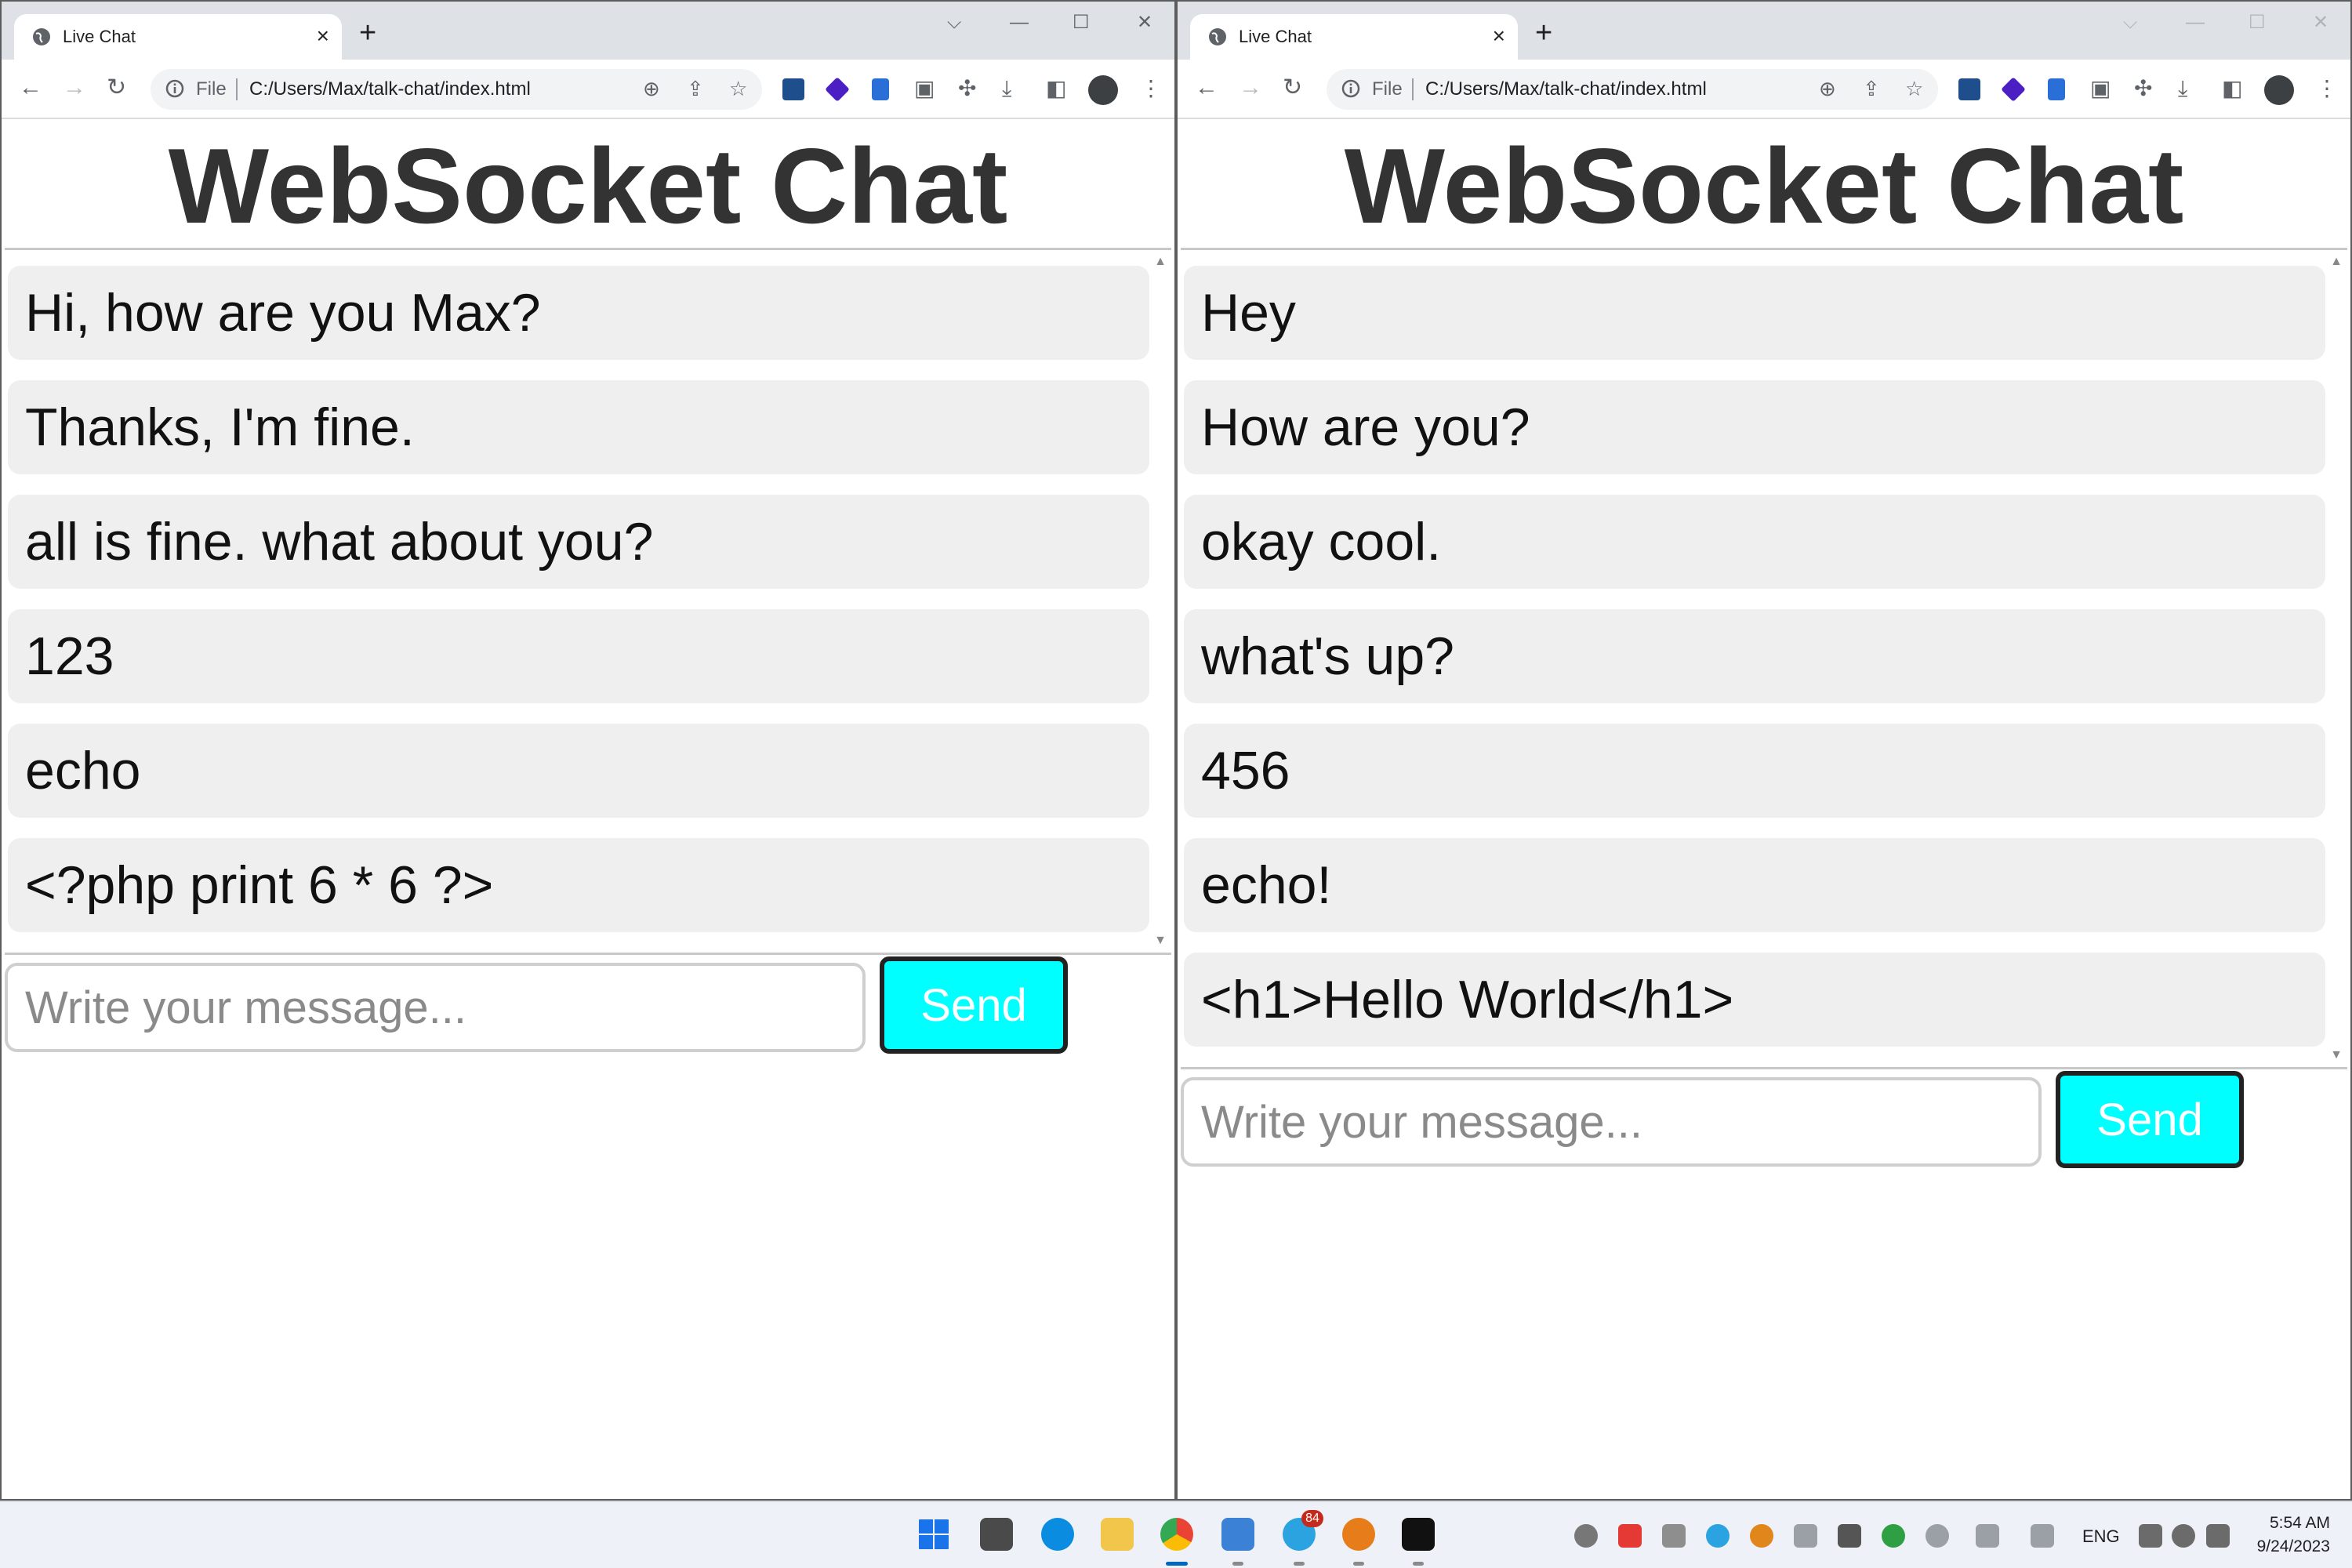 The image size is (2352, 1568). Describe the element at coordinates (1987, 1536) in the screenshot. I see `keyboard-icon` at that location.